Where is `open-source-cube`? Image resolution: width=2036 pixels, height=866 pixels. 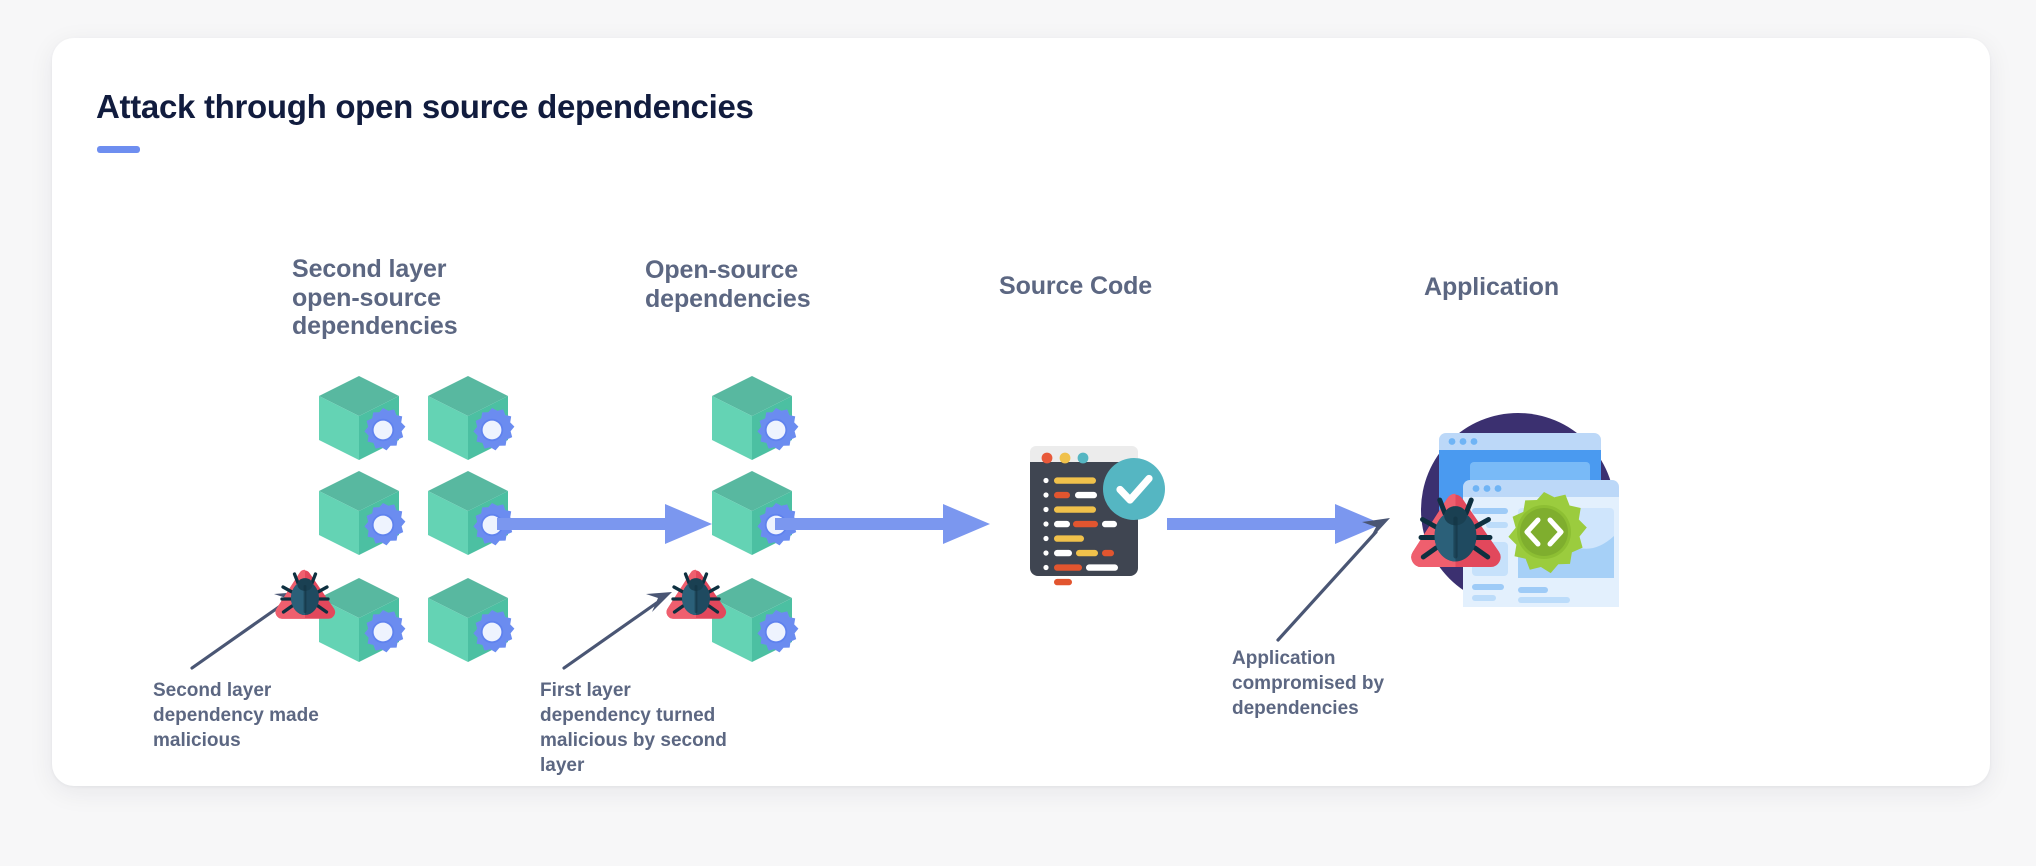
open-source-cube is located at coordinates (752, 420).